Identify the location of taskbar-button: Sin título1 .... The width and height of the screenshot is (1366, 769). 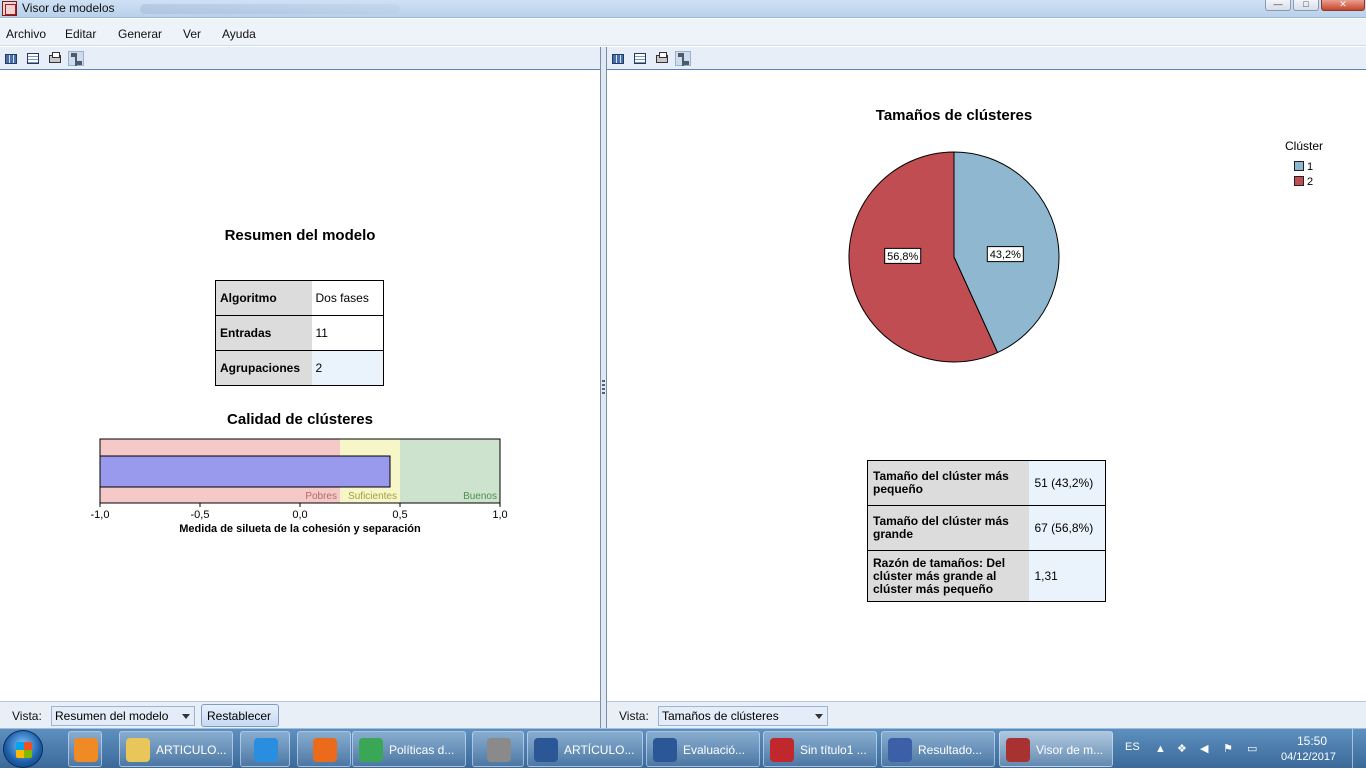
(820, 749).